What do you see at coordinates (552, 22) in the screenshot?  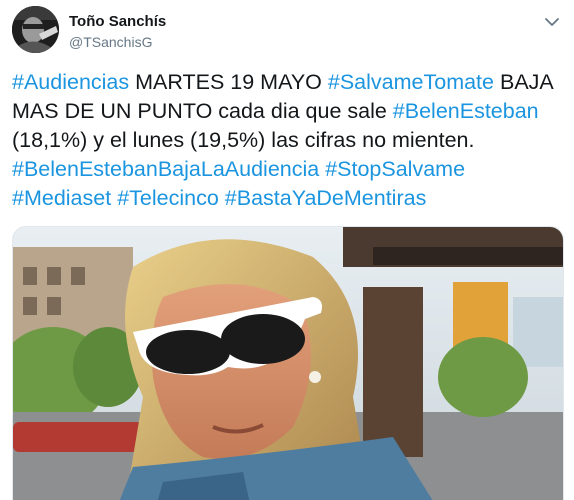 I see `chevron-down-icon` at bounding box center [552, 22].